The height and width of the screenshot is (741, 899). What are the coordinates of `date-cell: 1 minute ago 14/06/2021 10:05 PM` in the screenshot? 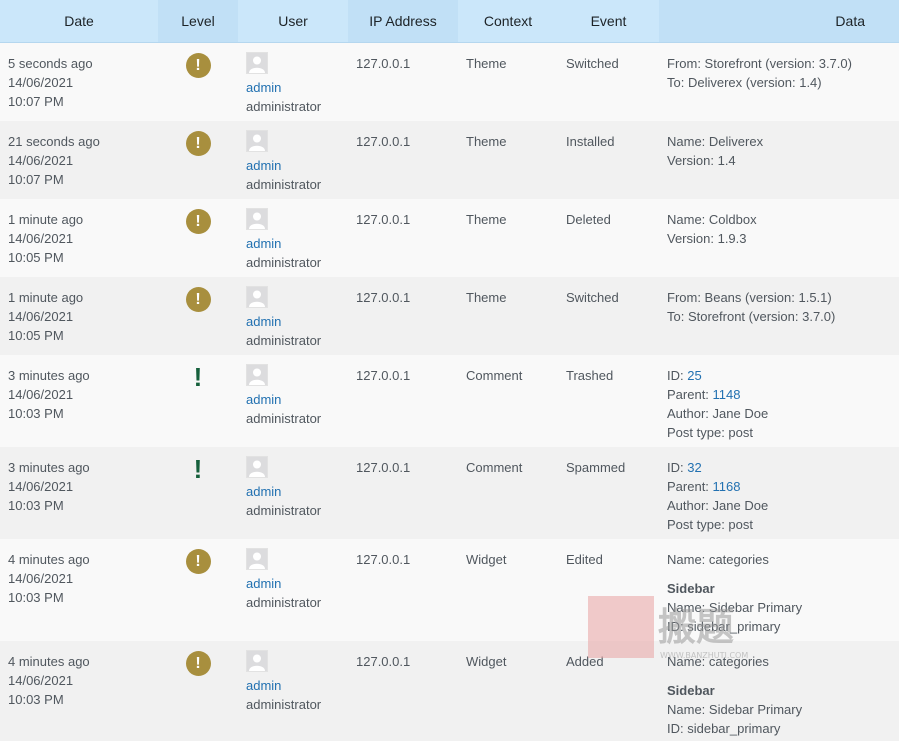 It's located at (79, 237).